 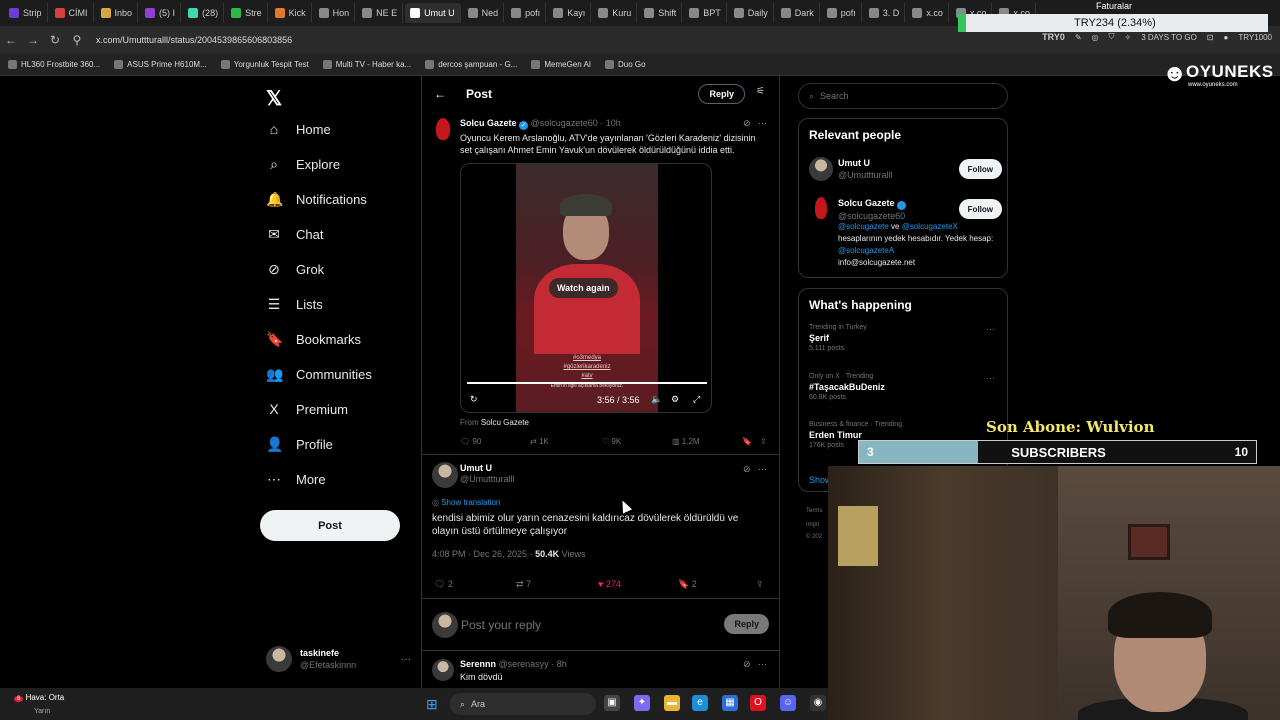 What do you see at coordinates (291, 13) in the screenshot?
I see `browser-tab: Kick` at bounding box center [291, 13].